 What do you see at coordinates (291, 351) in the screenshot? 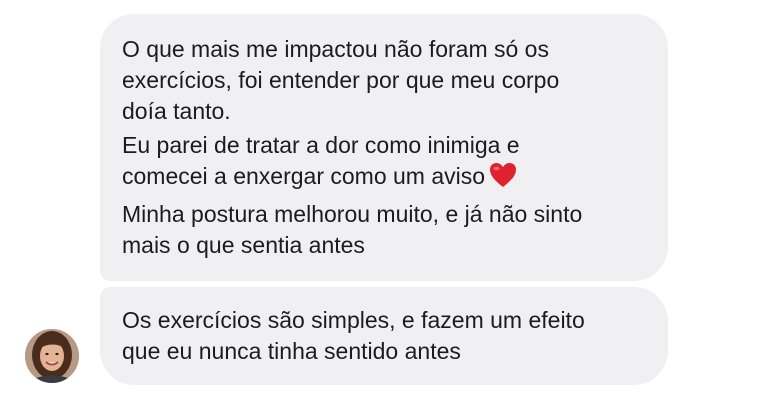
I see `message-text-line: que eu nunca tinha sentido antes` at bounding box center [291, 351].